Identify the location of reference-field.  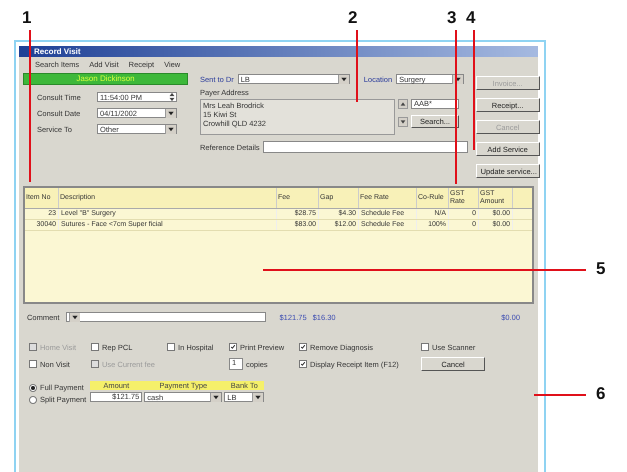
(365, 147).